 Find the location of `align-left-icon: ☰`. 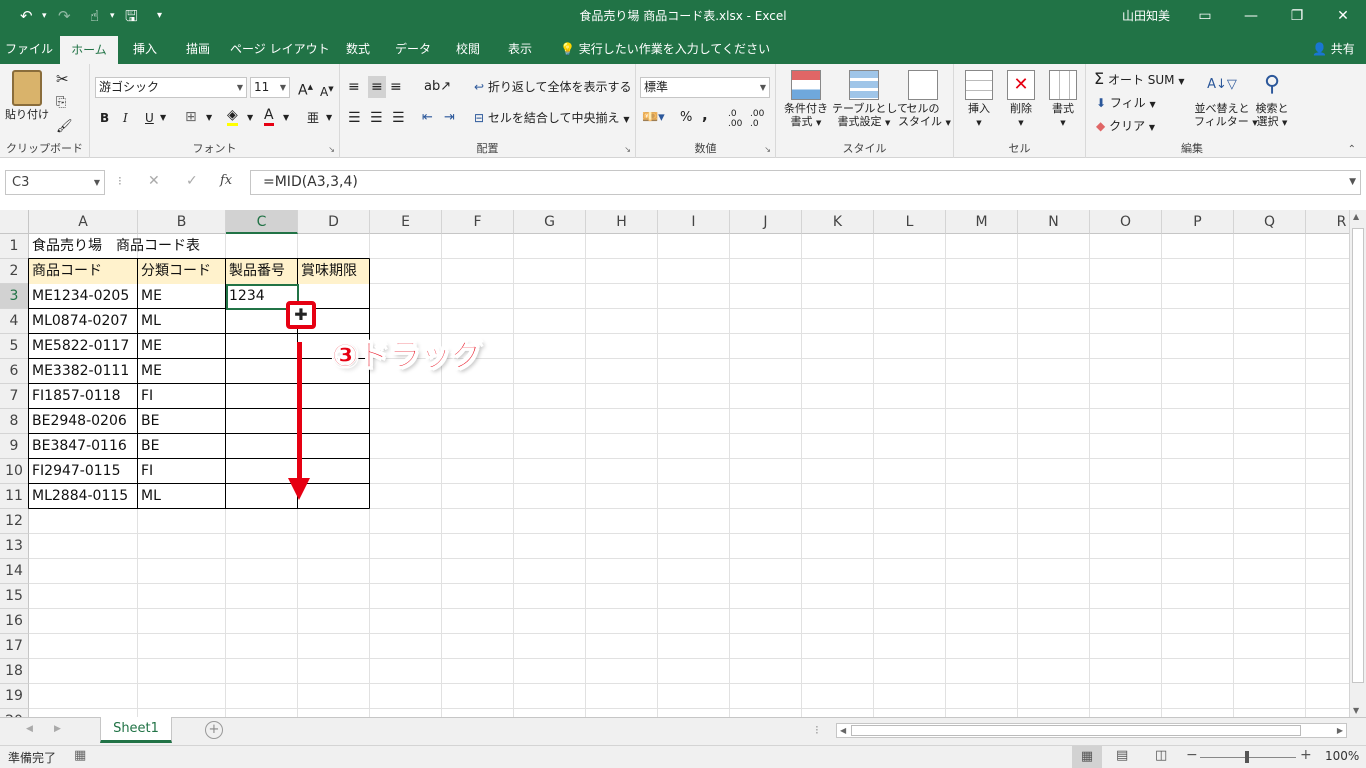

align-left-icon: ☰ is located at coordinates (354, 118).